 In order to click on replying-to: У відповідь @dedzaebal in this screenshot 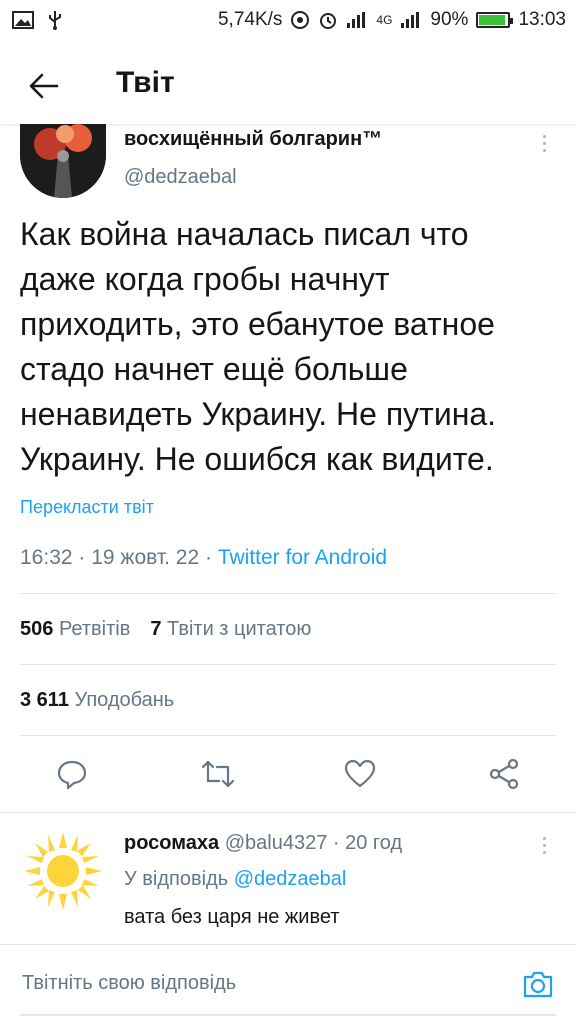, I will do `click(235, 879)`.